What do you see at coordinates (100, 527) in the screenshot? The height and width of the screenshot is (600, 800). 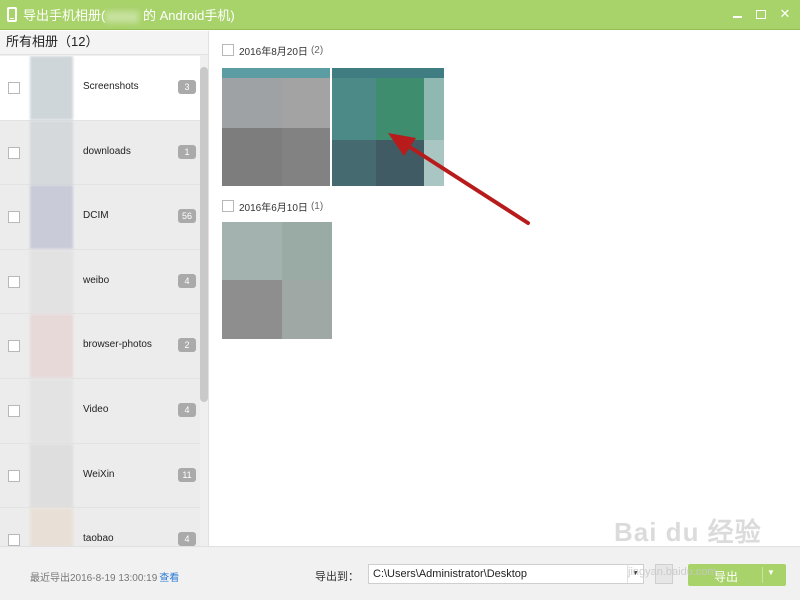 I see `album-item-taobao: taobao 4` at bounding box center [100, 527].